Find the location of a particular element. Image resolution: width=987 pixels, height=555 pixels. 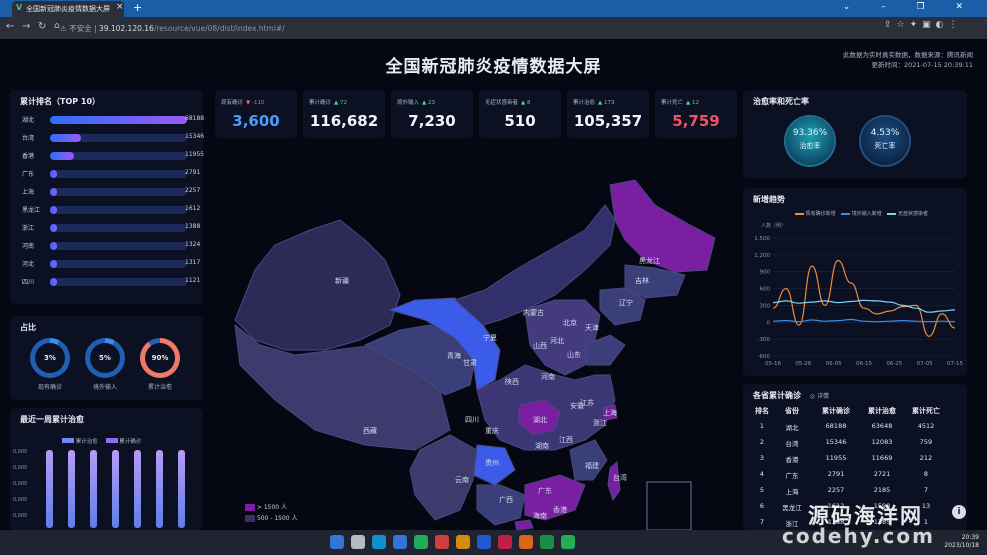

trend-legend: 现有确诊新增 境外输入新增 无症状感染者 is located at coordinates (861, 213).